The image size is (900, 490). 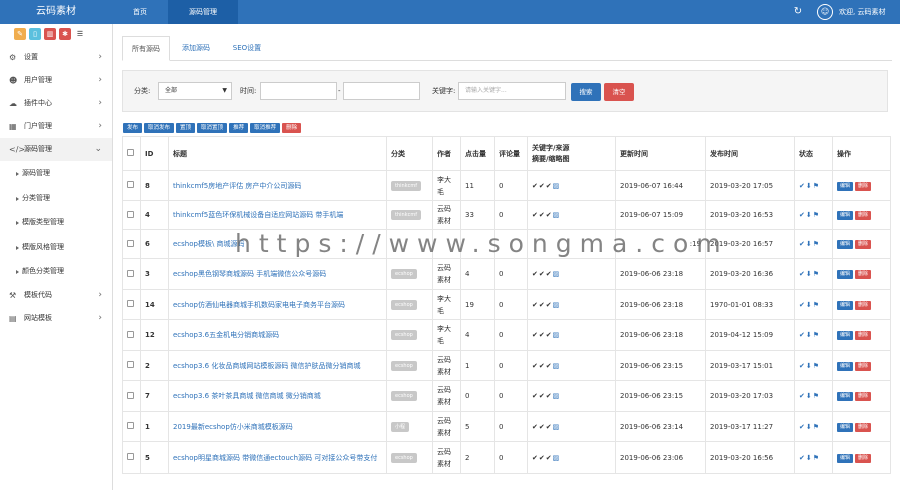 I want to click on sidebar-subitem: 模版类型管理, so click(x=56, y=222).